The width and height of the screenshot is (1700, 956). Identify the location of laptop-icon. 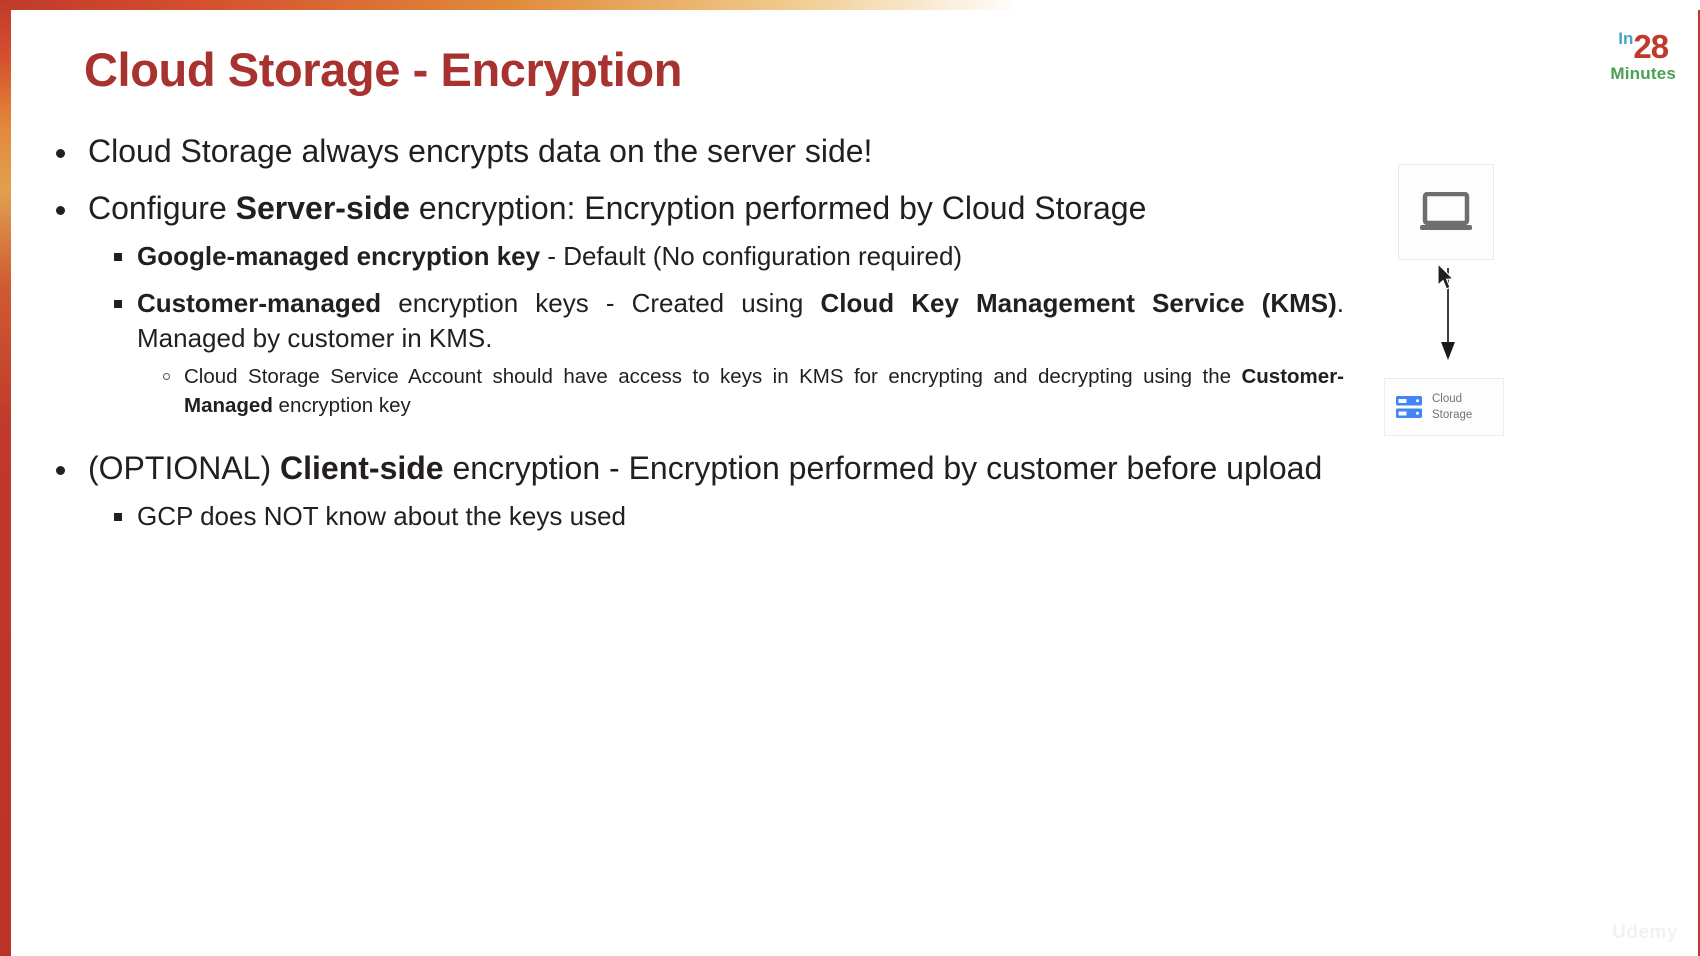
(1446, 211).